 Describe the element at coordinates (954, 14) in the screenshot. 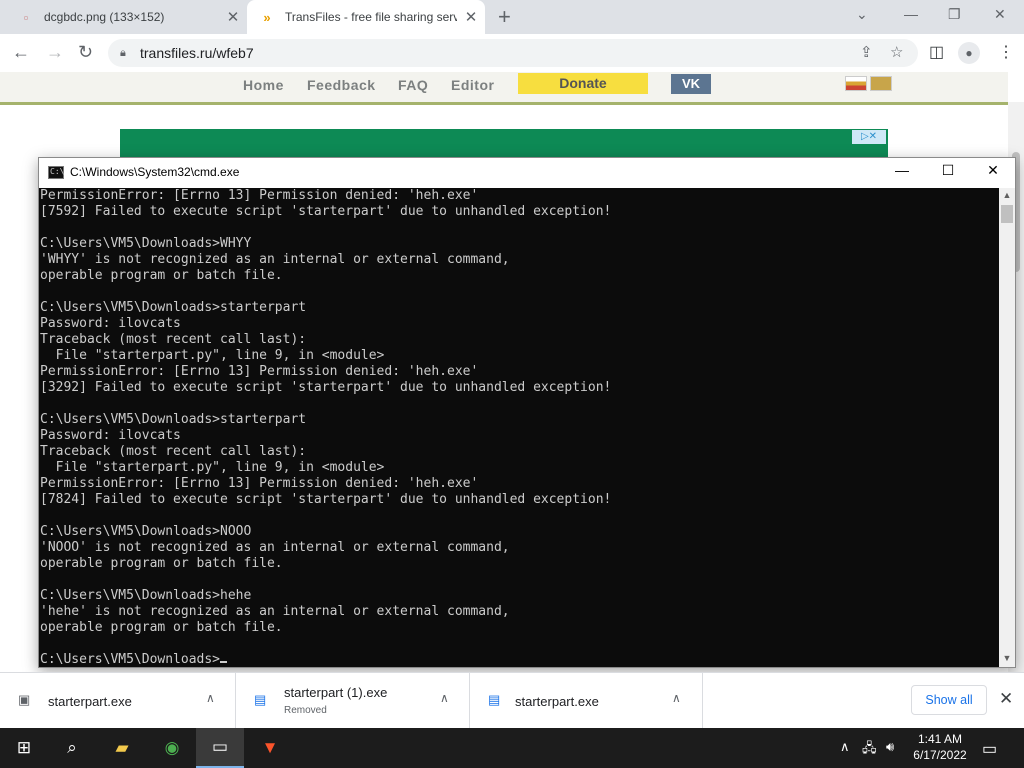

I see `restore-button: ❐` at that location.